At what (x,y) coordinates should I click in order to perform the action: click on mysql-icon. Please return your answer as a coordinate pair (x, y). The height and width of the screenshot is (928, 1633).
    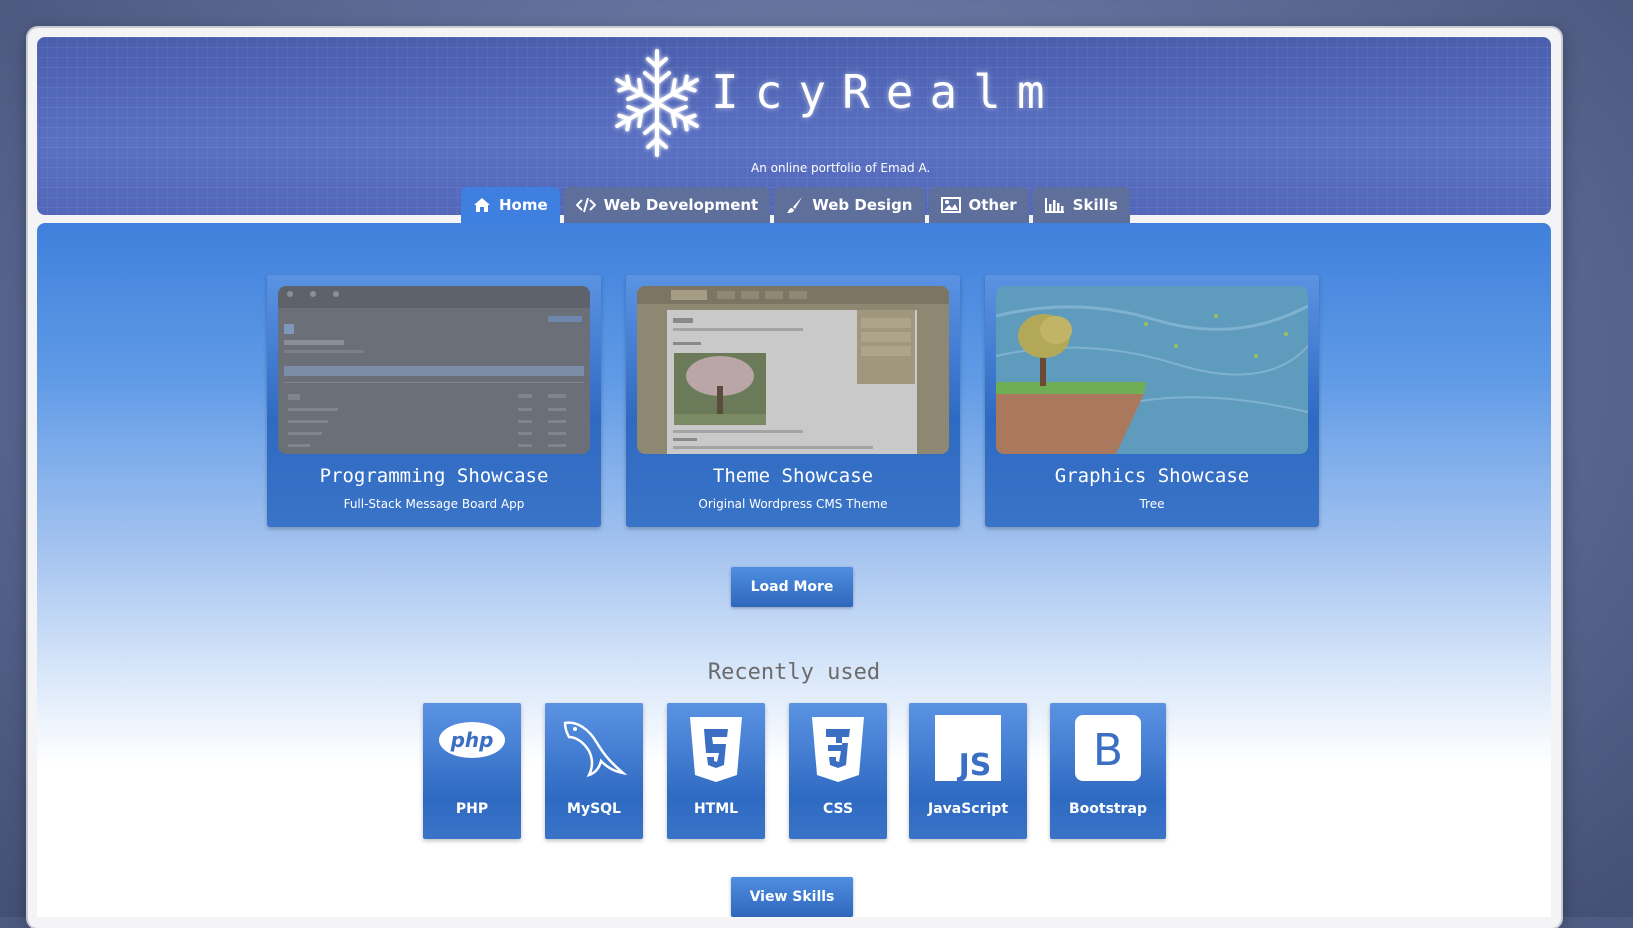
    Looking at the image, I should click on (595, 749).